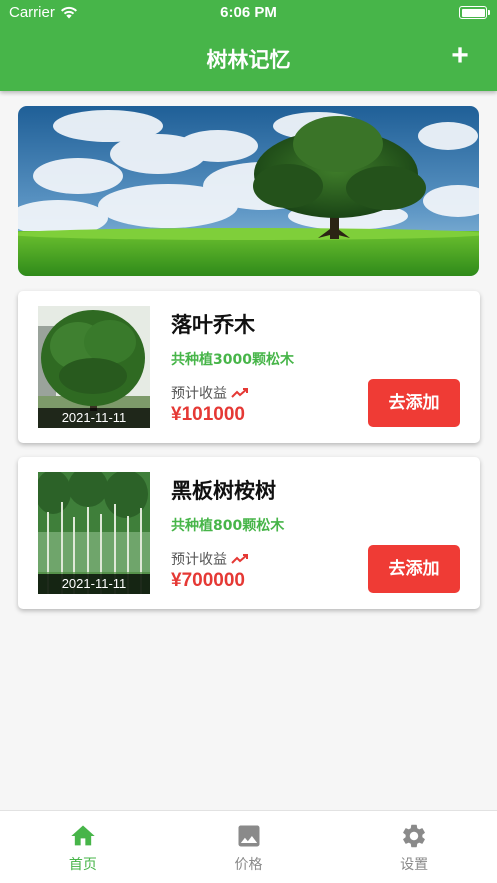  Describe the element at coordinates (213, 325) in the screenshot. I see `tree-name: 落叶乔木` at that location.